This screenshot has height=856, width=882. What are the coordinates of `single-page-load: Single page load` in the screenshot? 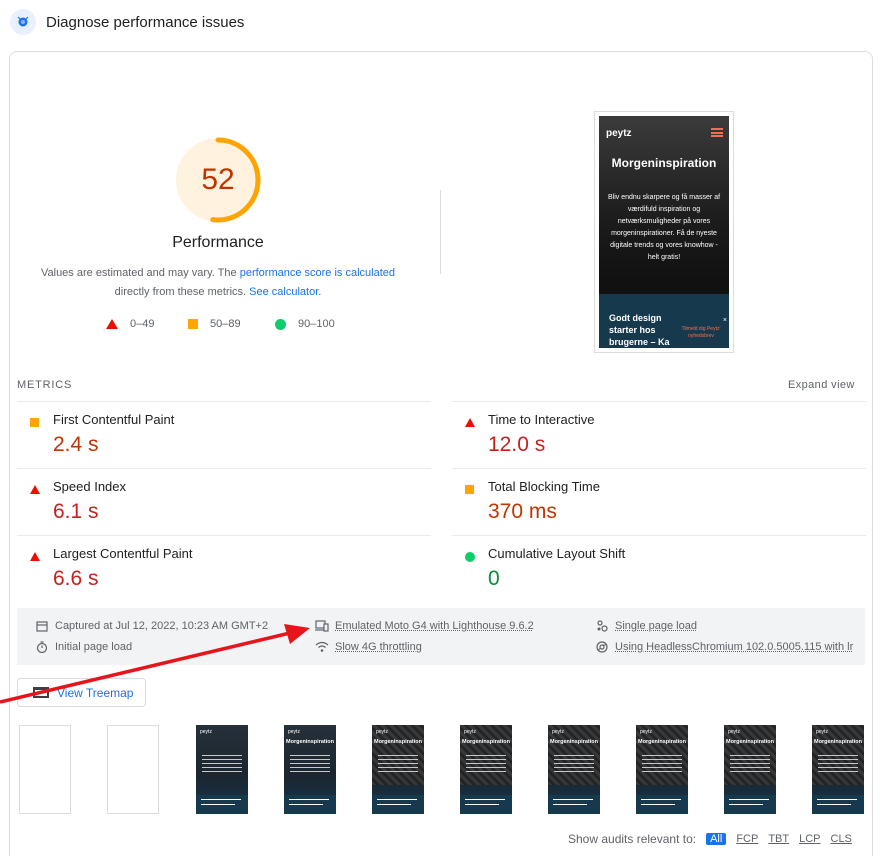 It's located at (646, 626).